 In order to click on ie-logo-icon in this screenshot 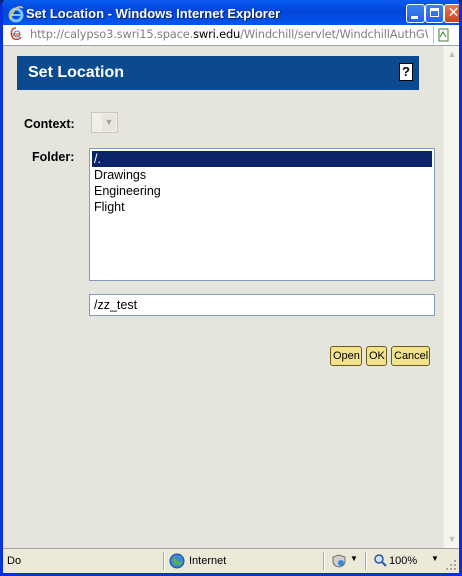, I will do `click(16, 14)`.